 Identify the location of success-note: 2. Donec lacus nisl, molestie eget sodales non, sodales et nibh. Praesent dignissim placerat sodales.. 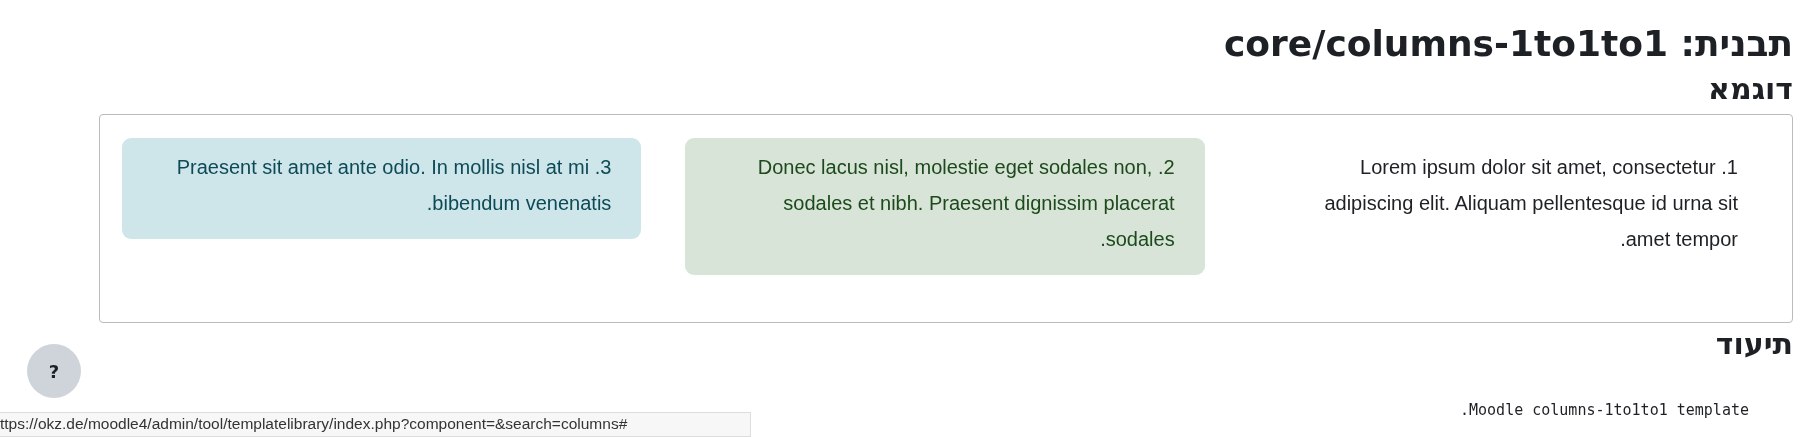
(945, 206).